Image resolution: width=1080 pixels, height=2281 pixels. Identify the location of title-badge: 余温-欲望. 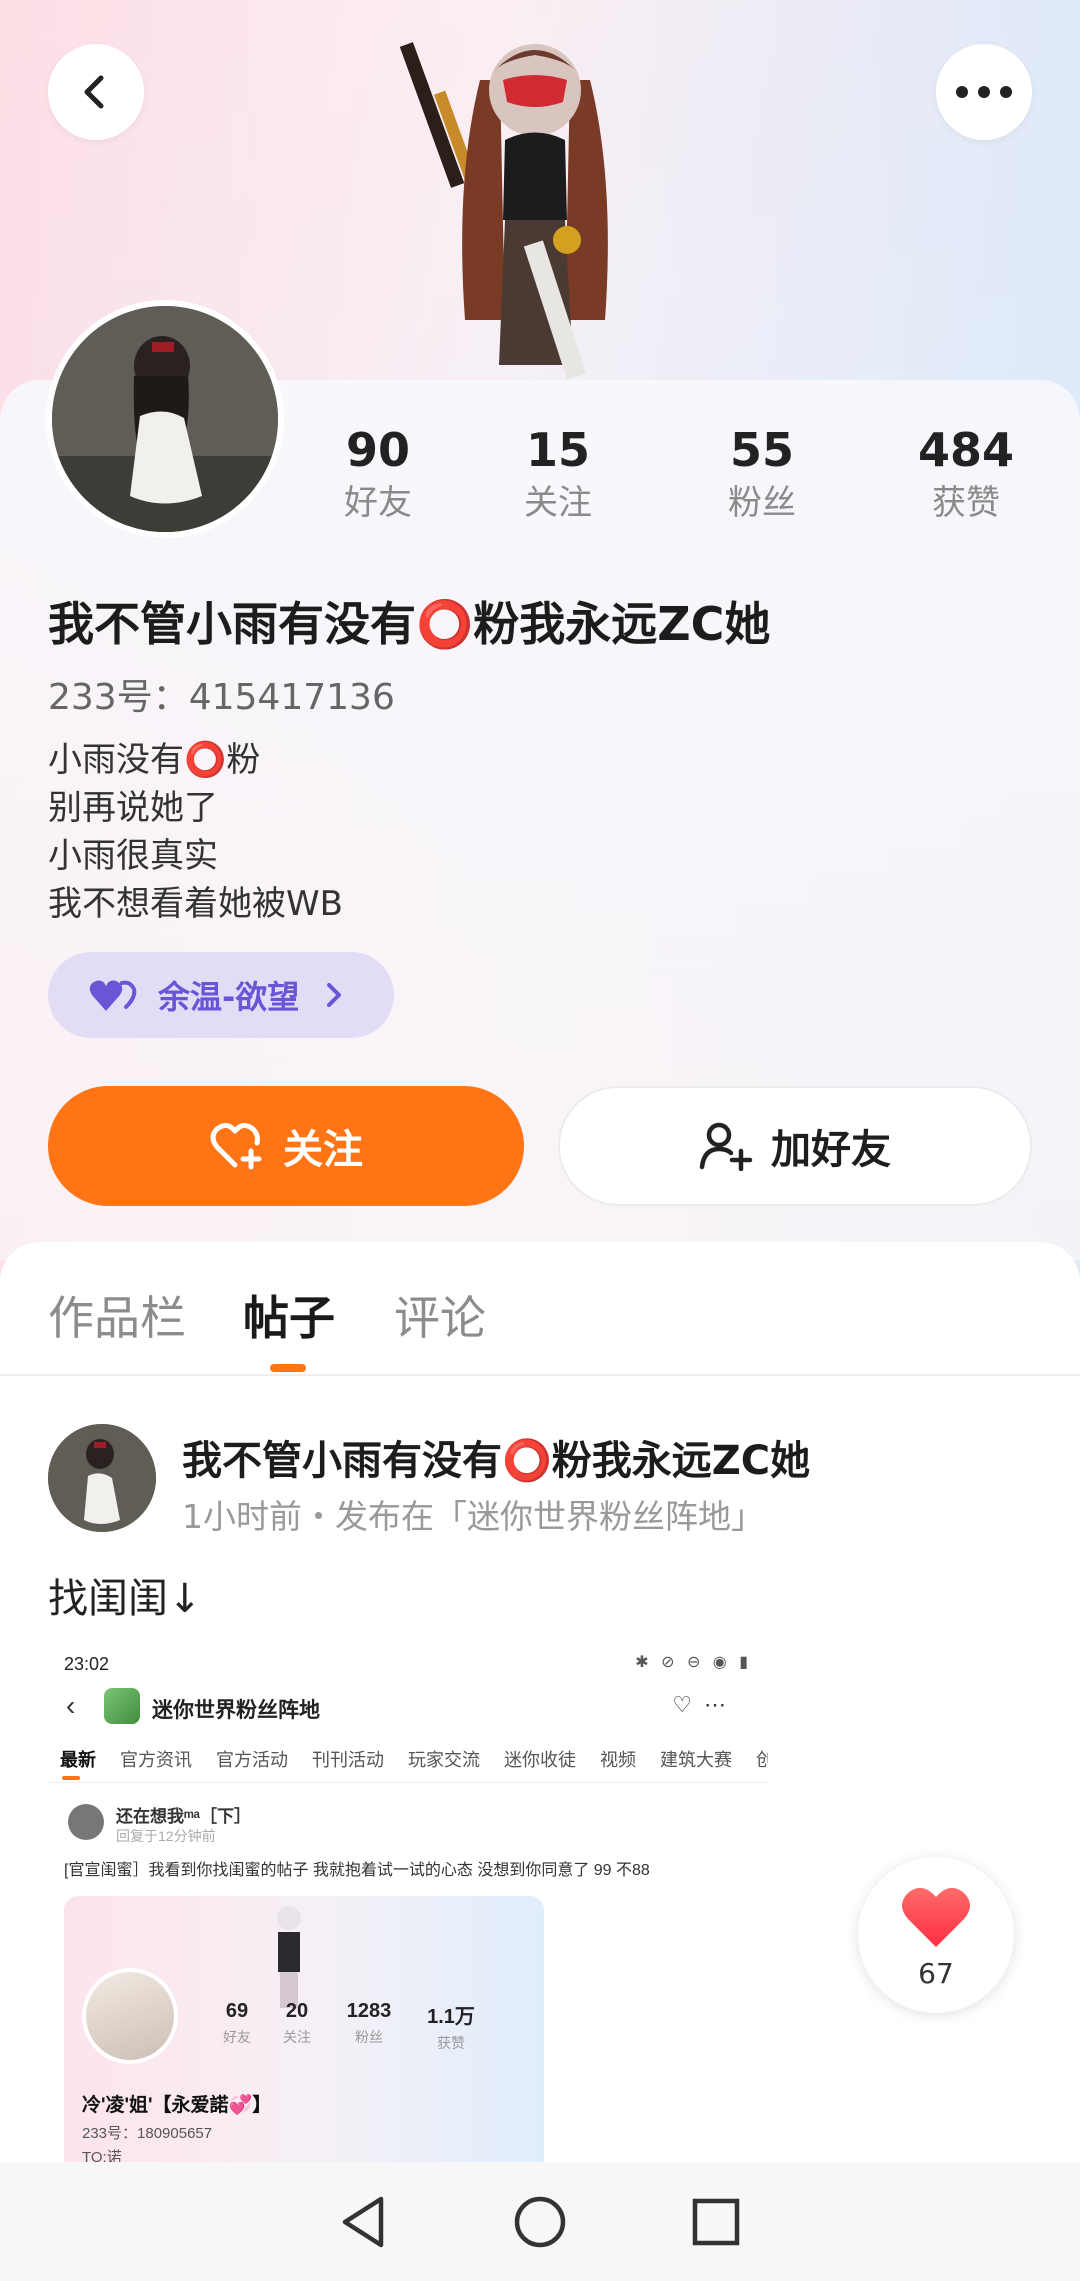
(221, 995).